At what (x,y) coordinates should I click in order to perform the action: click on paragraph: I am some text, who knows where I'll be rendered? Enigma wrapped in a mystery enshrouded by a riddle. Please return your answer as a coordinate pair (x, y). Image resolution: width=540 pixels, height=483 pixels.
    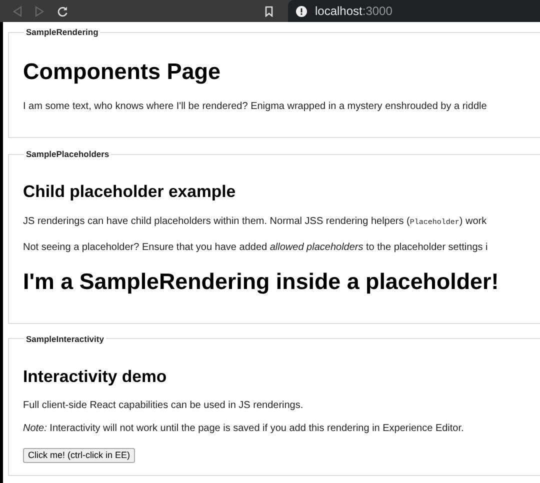
    Looking at the image, I should click on (255, 107).